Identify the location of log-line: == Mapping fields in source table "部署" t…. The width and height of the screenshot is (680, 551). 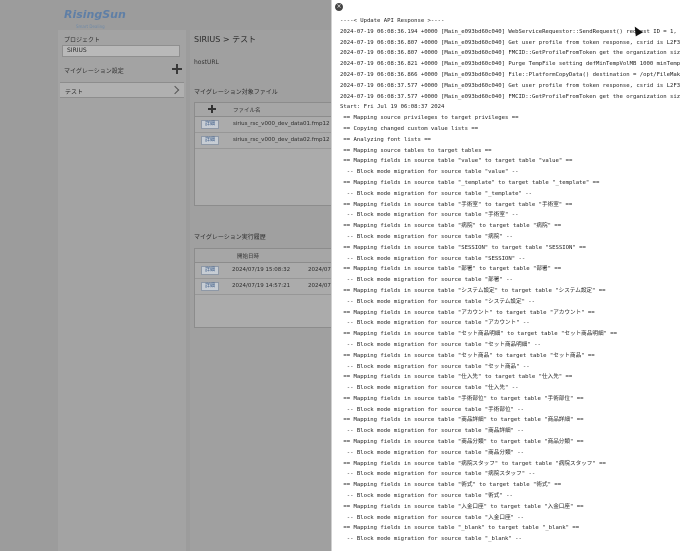
(451, 269).